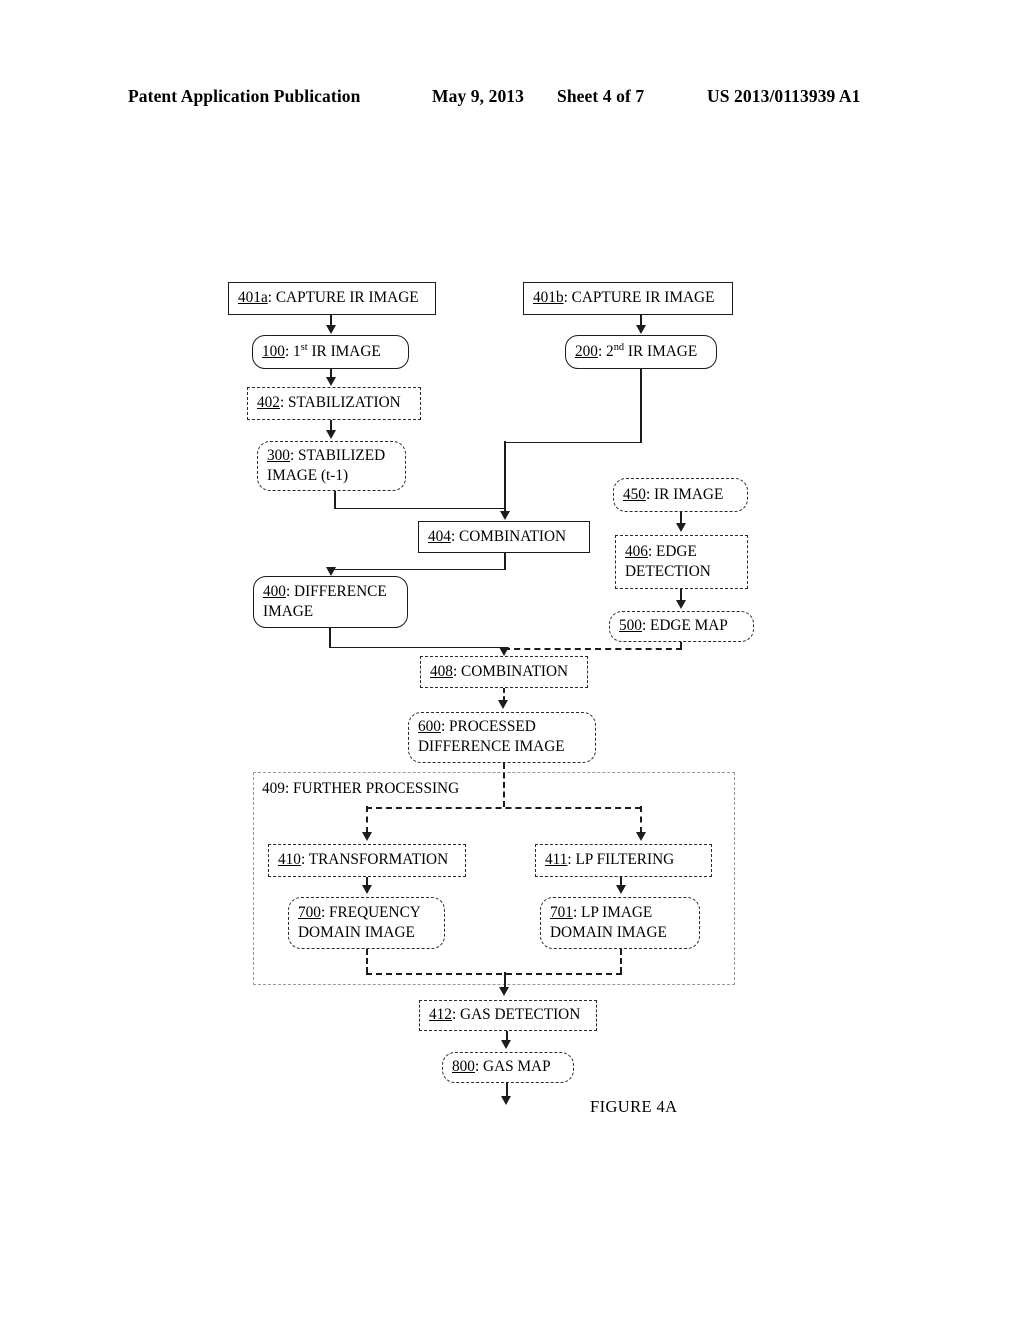 This screenshot has width=1024, height=1320. What do you see at coordinates (463, 1067) in the screenshot?
I see `node-ref-800: 800` at bounding box center [463, 1067].